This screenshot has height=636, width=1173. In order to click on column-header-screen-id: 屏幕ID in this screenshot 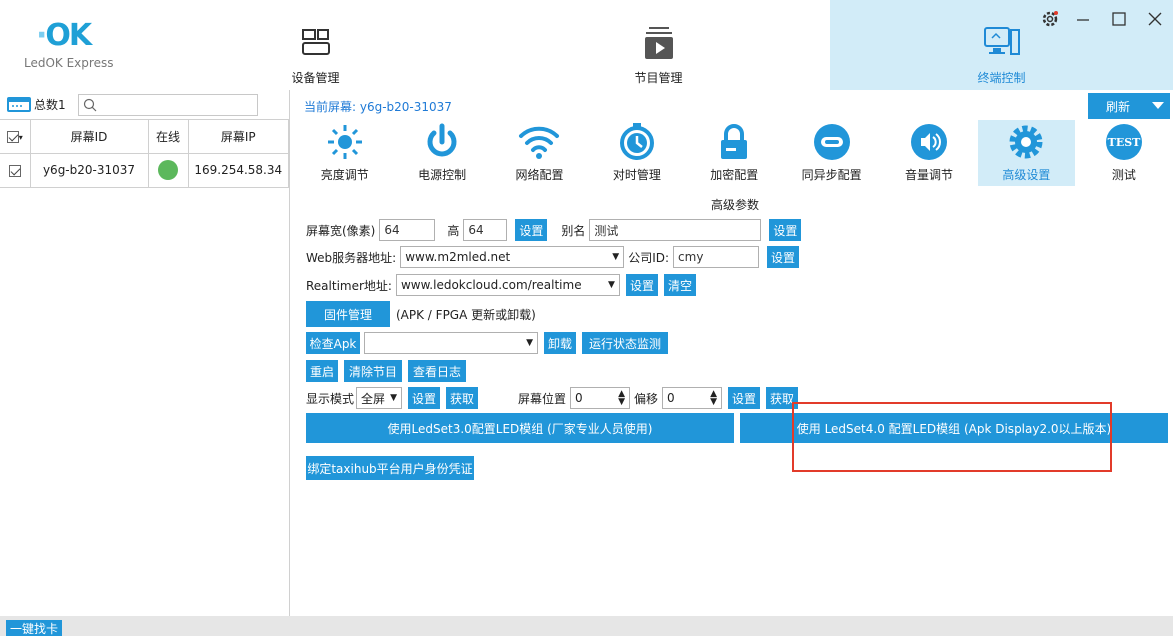, I will do `click(89, 137)`.